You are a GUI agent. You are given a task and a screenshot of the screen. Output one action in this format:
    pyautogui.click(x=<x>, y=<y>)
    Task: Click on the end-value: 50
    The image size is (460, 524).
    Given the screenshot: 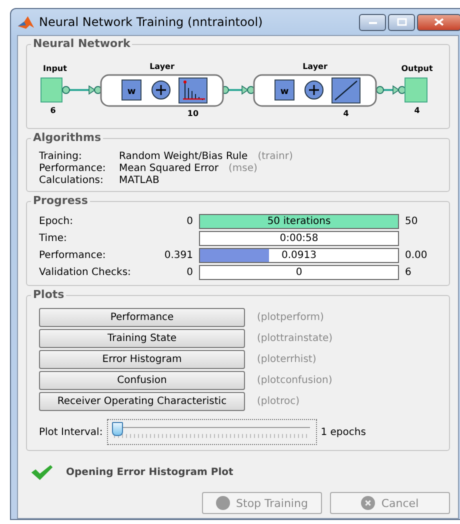 What is the action you would take?
    pyautogui.click(x=412, y=221)
    